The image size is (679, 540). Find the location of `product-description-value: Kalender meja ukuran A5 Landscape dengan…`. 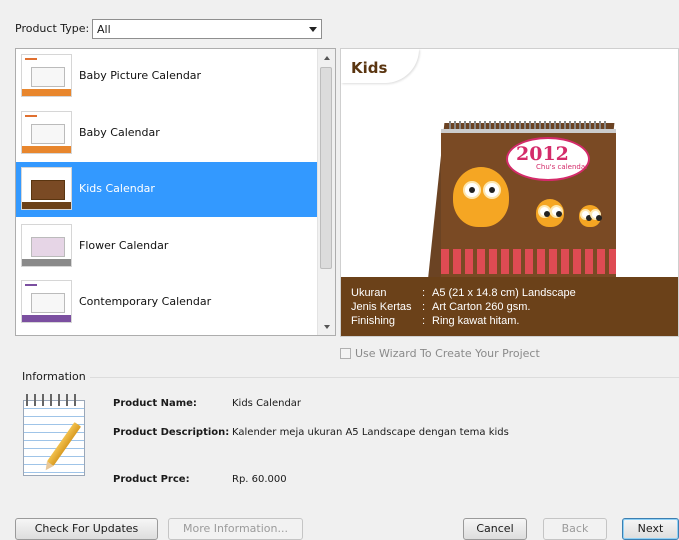

product-description-value: Kalender meja ukuran A5 Landscape dengan… is located at coordinates (370, 432).